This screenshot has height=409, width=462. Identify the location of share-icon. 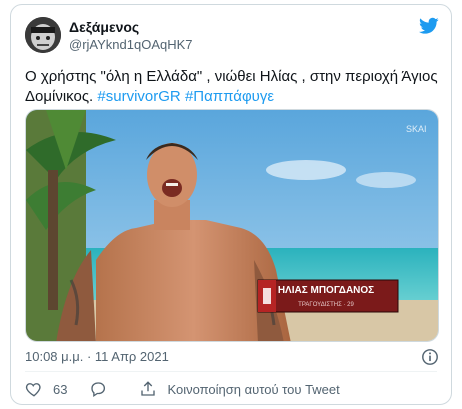
(148, 388).